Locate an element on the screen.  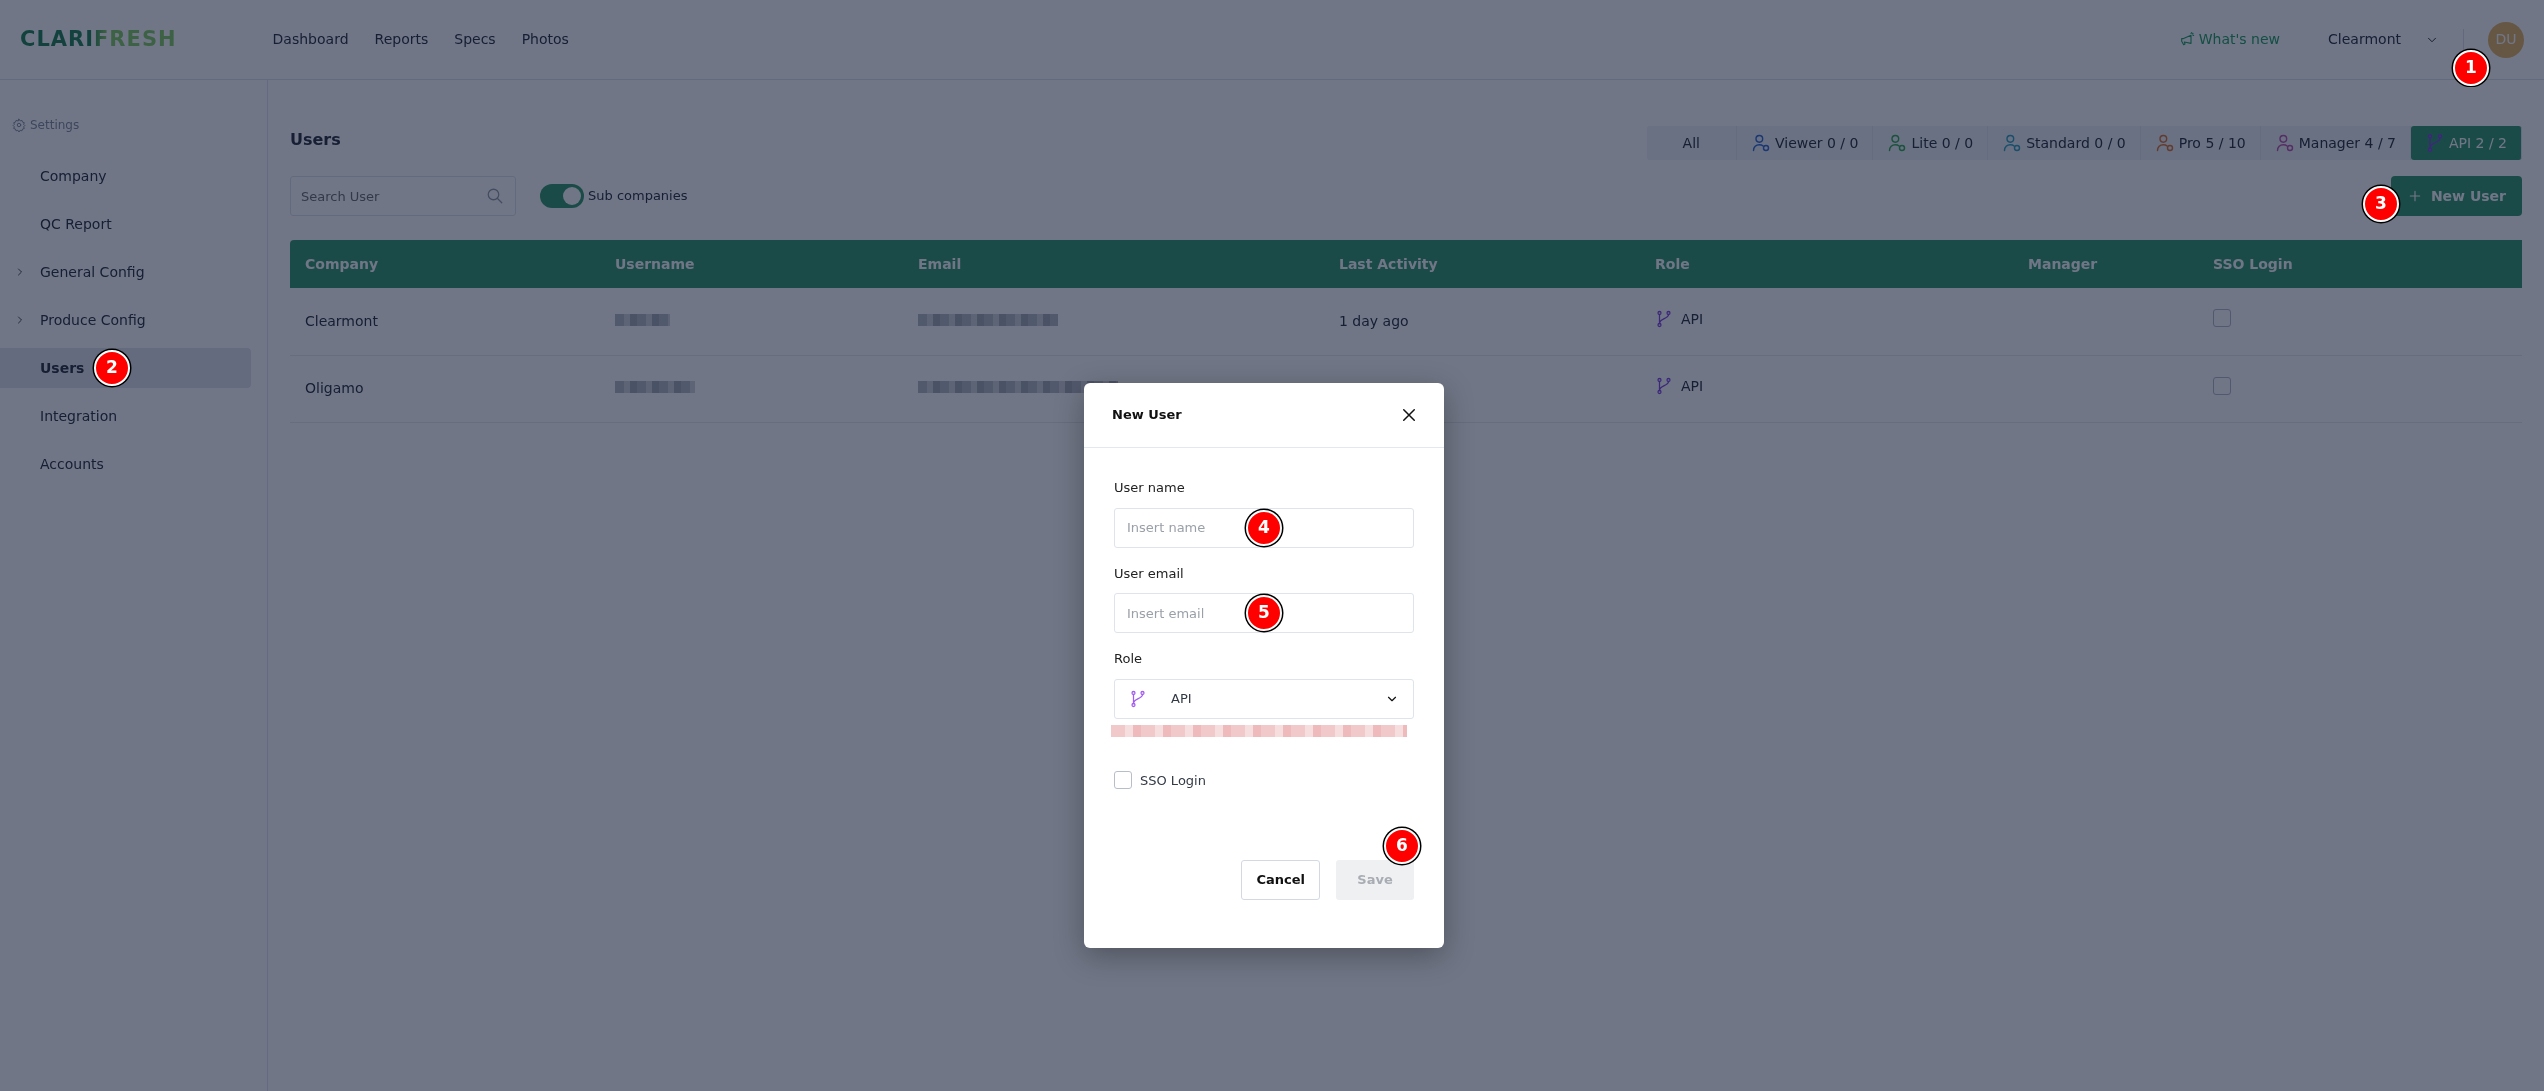
callout-marker: 2 is located at coordinates (112, 368).